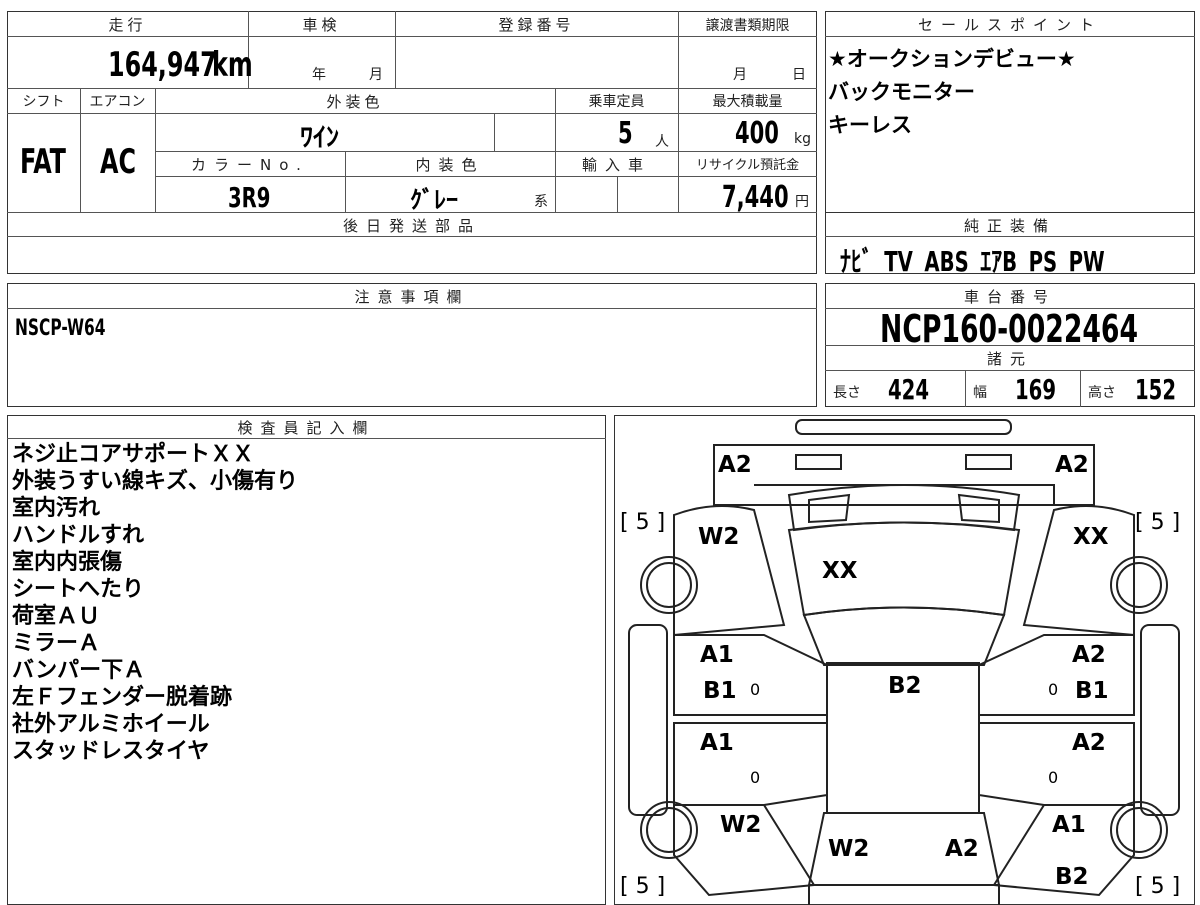 The image size is (1200, 905). Describe the element at coordinates (111, 751) in the screenshot. I see `inspector-note: スタッドレスタイヤ` at that location.